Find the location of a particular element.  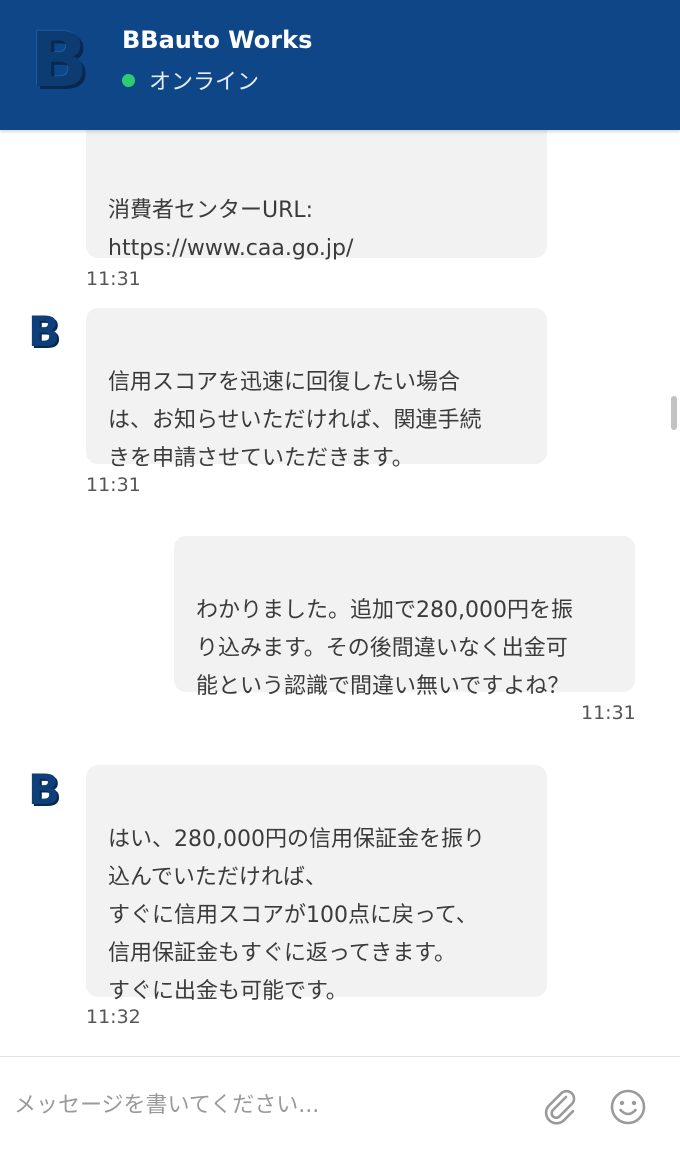

scrollbar is located at coordinates (674, 593).